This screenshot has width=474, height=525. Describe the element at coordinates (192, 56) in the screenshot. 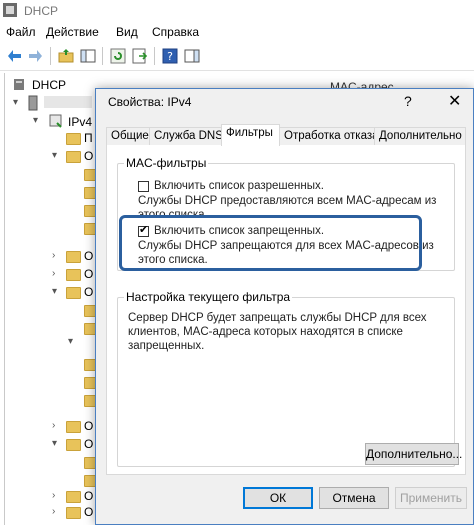

I see `action-pane-icon` at that location.